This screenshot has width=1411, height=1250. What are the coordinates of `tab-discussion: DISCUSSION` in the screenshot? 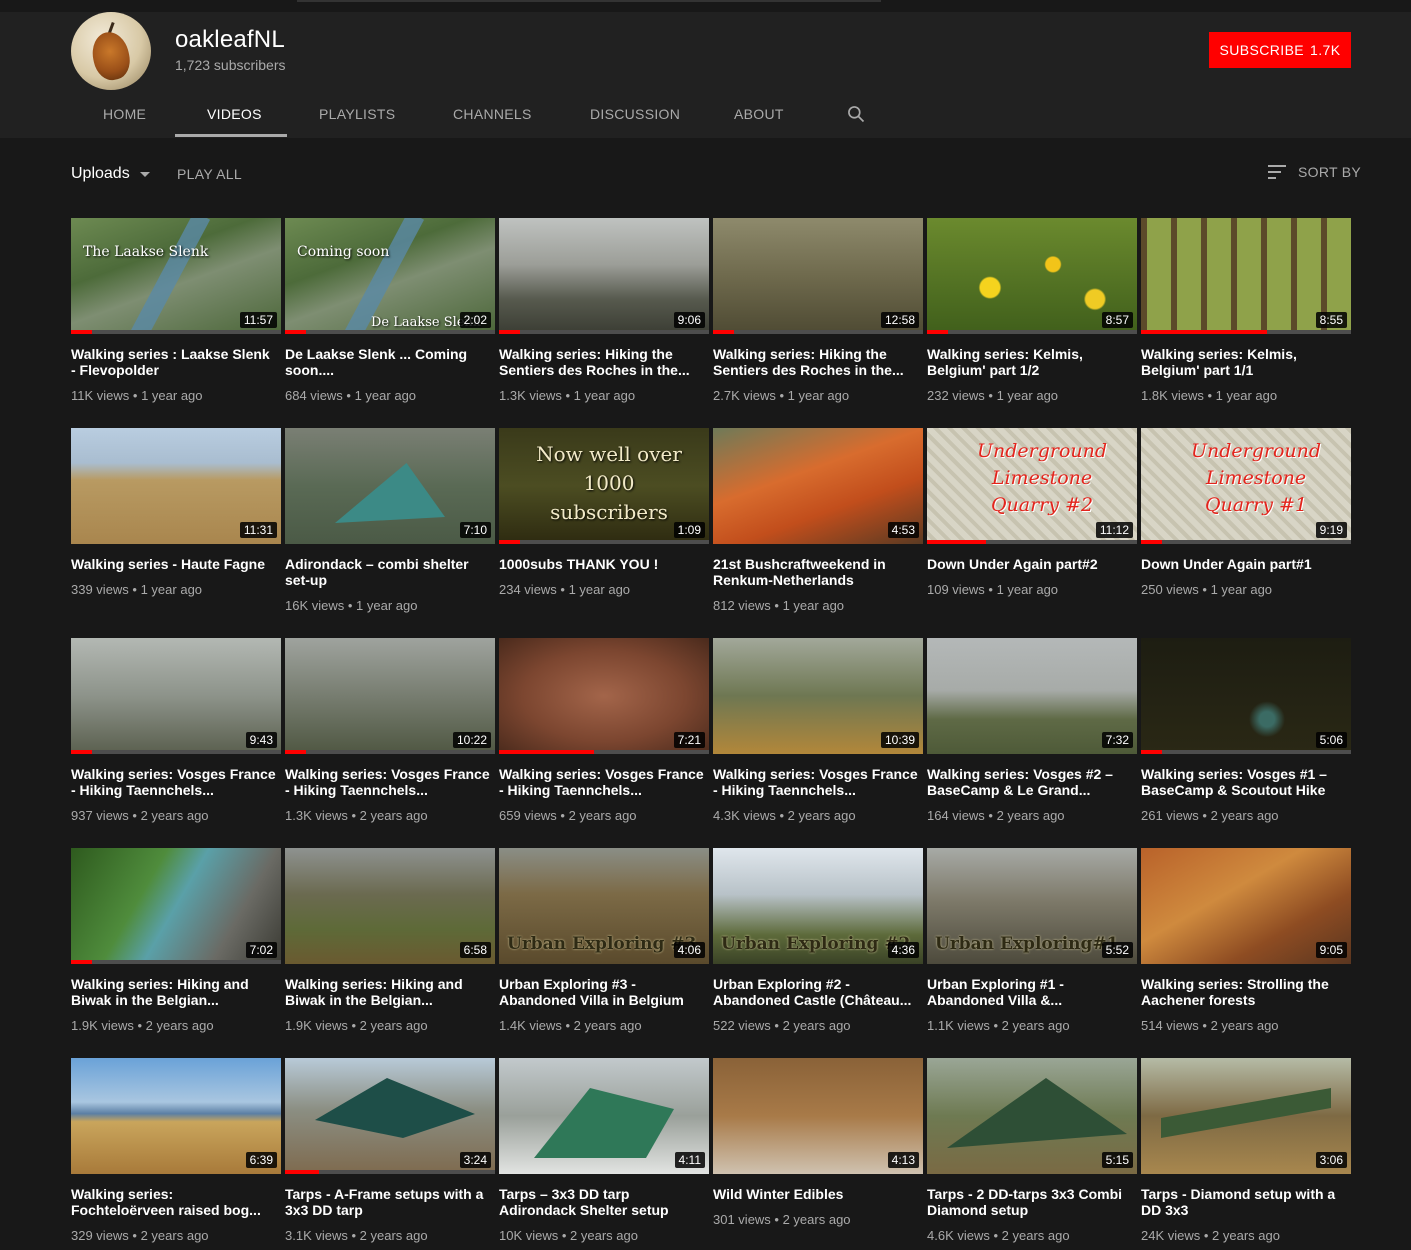 It's located at (635, 114).